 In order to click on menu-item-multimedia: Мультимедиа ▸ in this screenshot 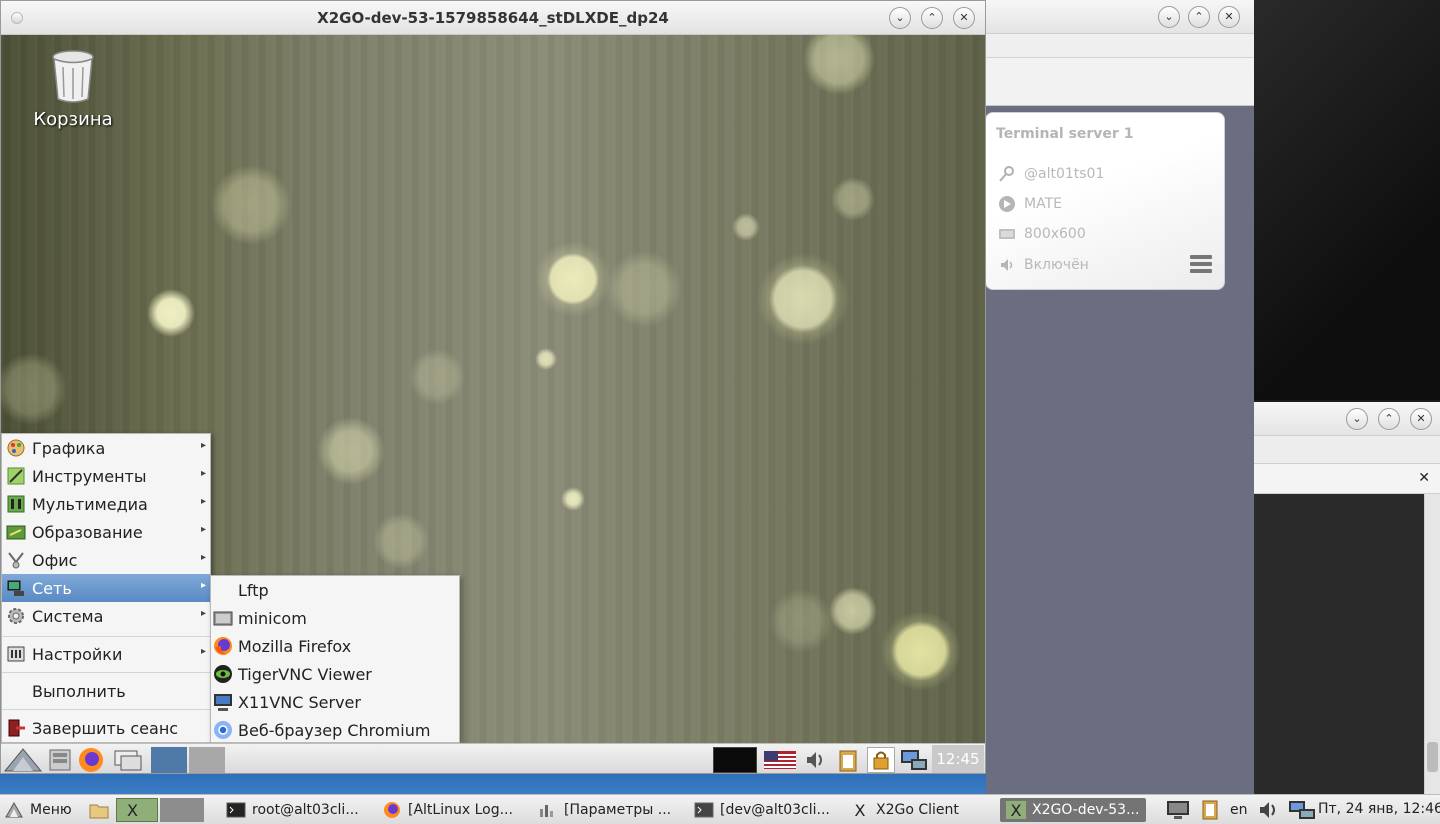, I will do `click(106, 504)`.